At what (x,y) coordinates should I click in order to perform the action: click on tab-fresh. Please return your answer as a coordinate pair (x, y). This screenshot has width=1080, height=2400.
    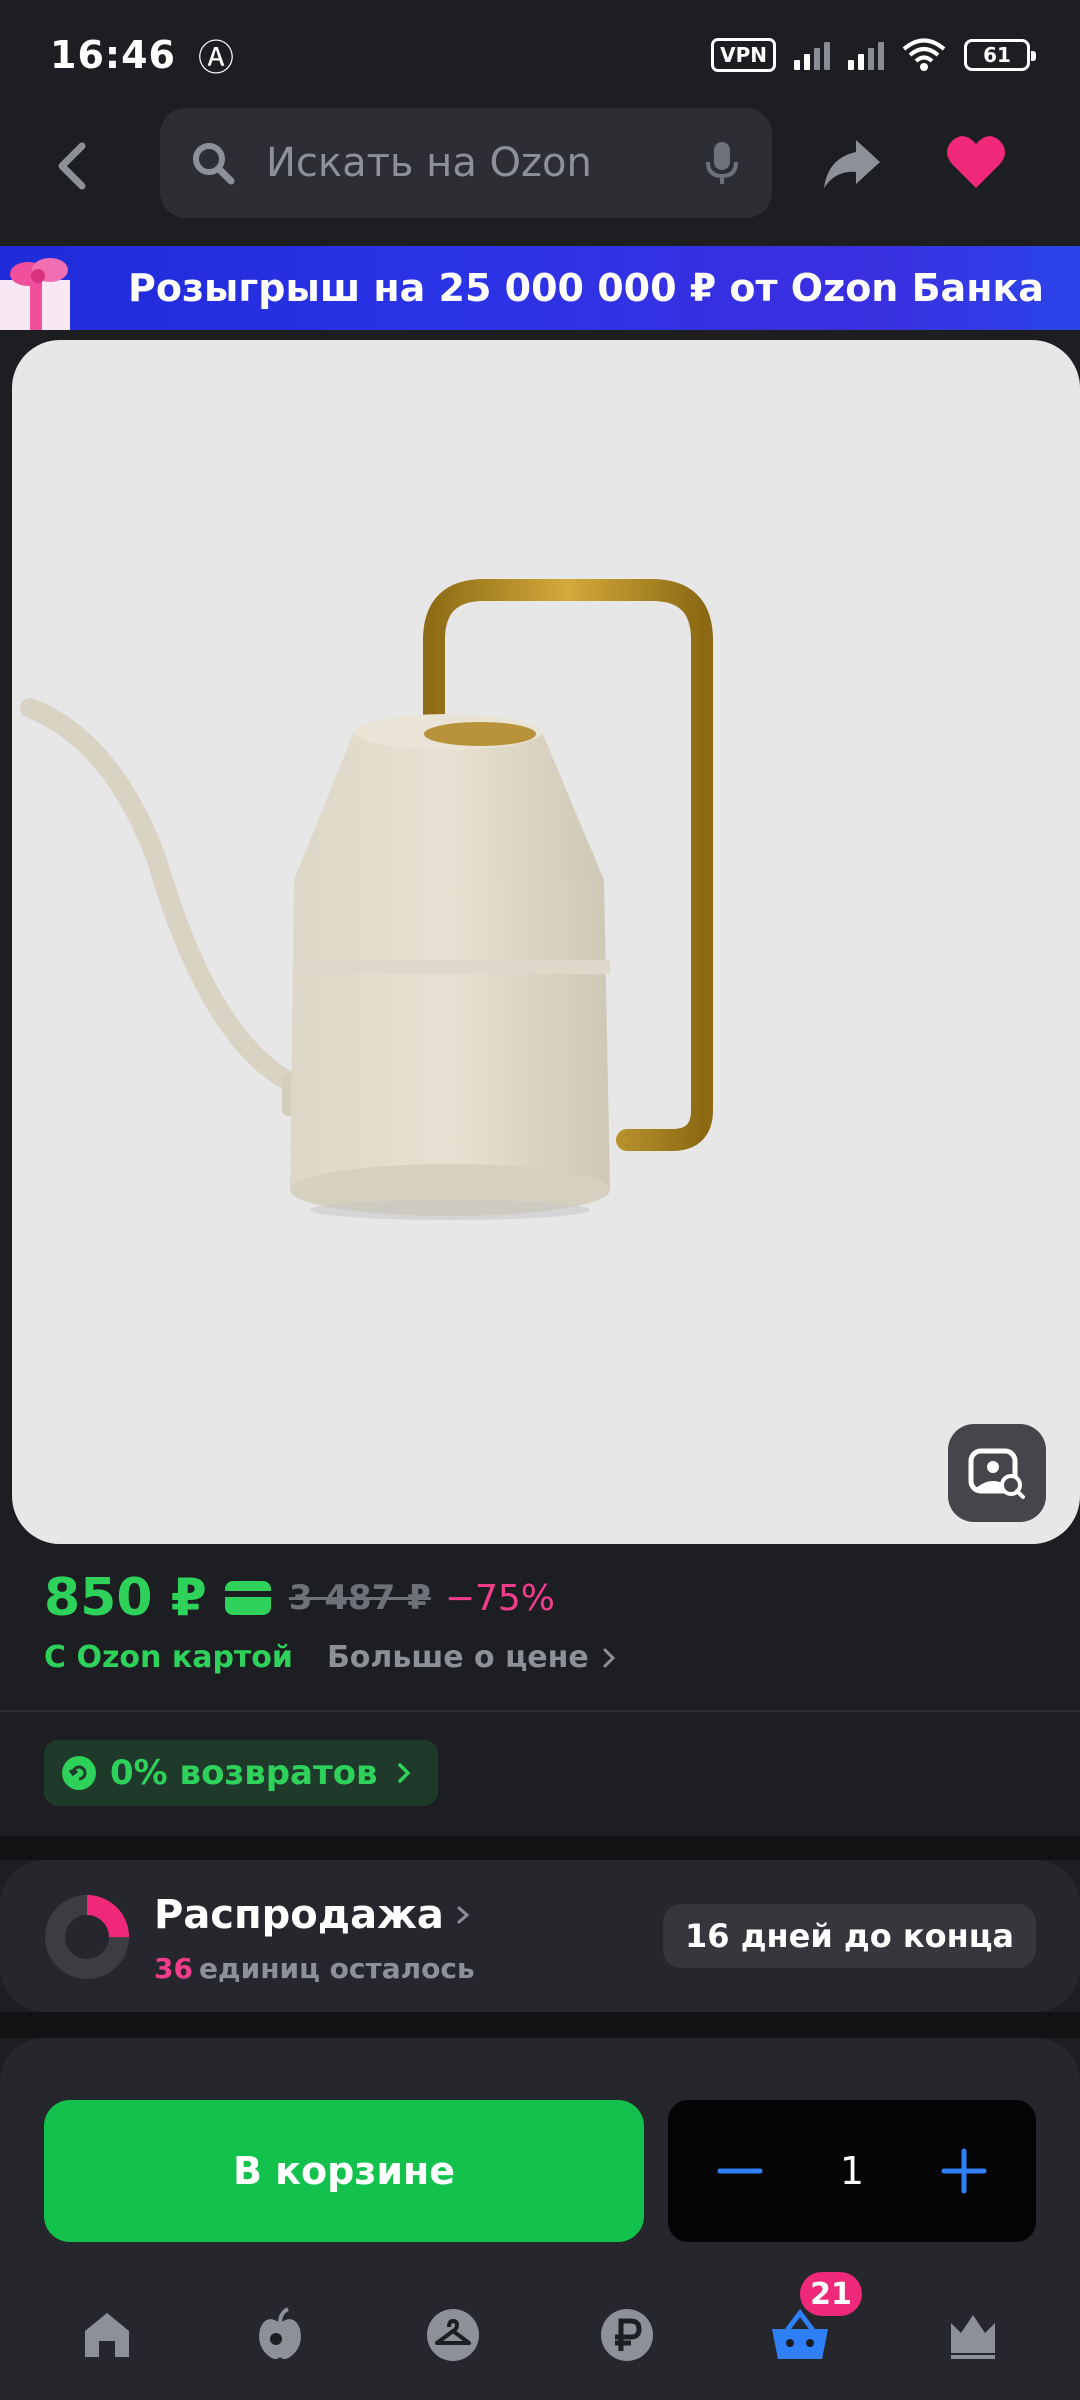
    Looking at the image, I should click on (280, 2335).